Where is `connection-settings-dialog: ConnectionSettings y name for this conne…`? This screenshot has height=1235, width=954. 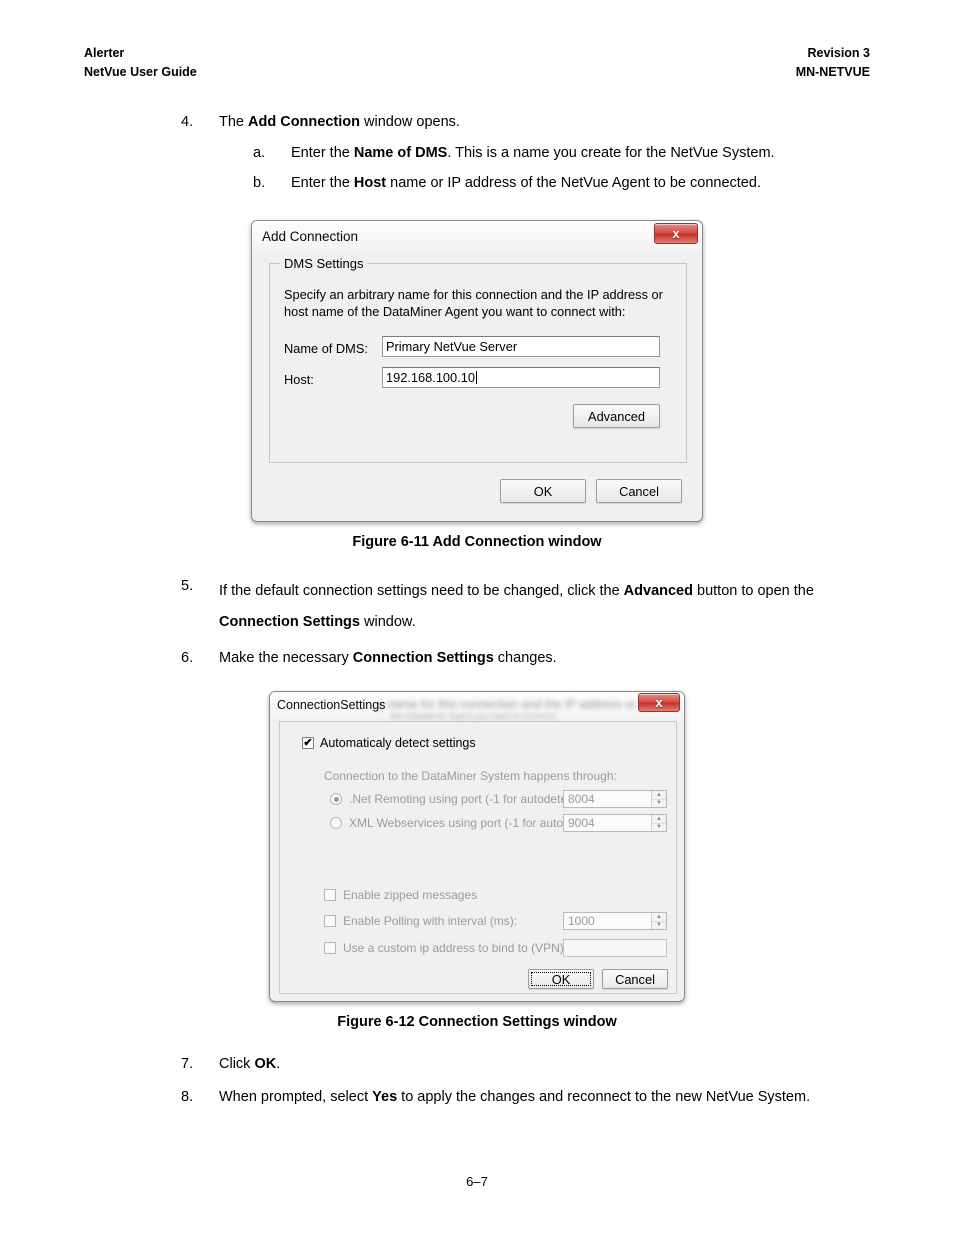 connection-settings-dialog: ConnectionSettings y name for this conne… is located at coordinates (477, 846).